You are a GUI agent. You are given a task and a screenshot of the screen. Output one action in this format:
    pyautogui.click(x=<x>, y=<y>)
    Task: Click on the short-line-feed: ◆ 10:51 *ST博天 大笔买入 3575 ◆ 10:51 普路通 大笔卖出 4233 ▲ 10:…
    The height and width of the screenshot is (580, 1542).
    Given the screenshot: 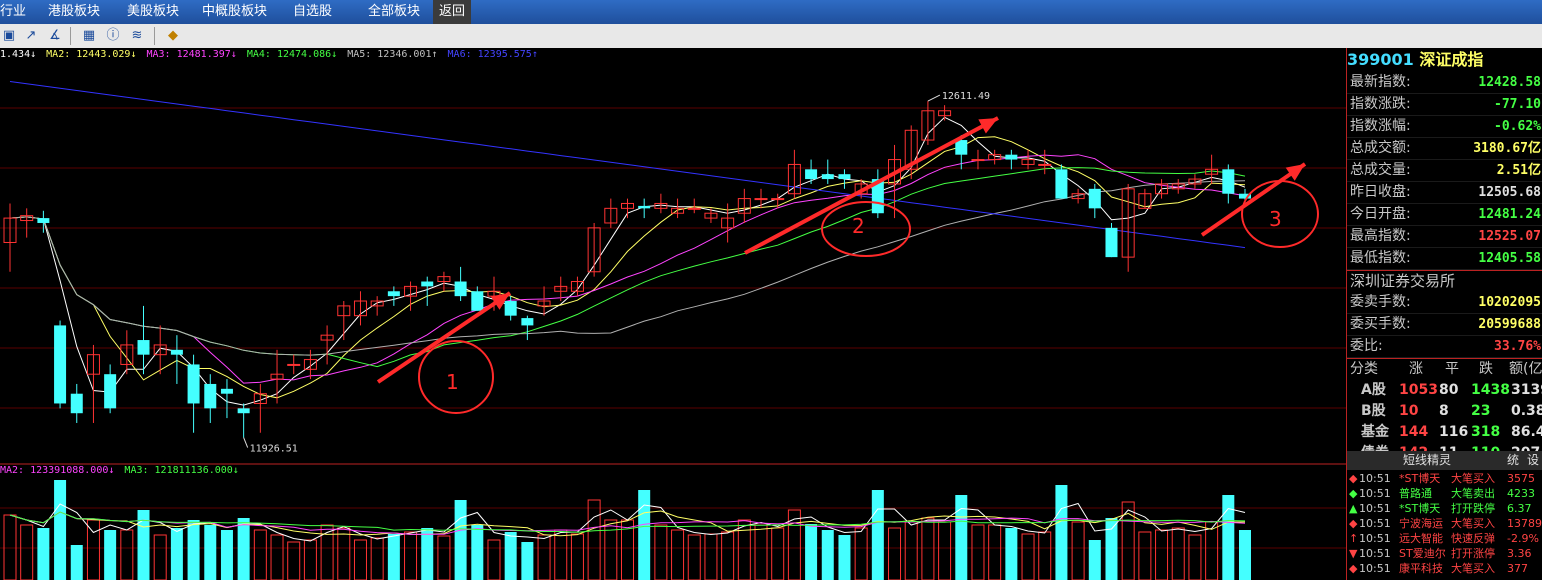 What is the action you would take?
    pyautogui.click(x=1444, y=523)
    